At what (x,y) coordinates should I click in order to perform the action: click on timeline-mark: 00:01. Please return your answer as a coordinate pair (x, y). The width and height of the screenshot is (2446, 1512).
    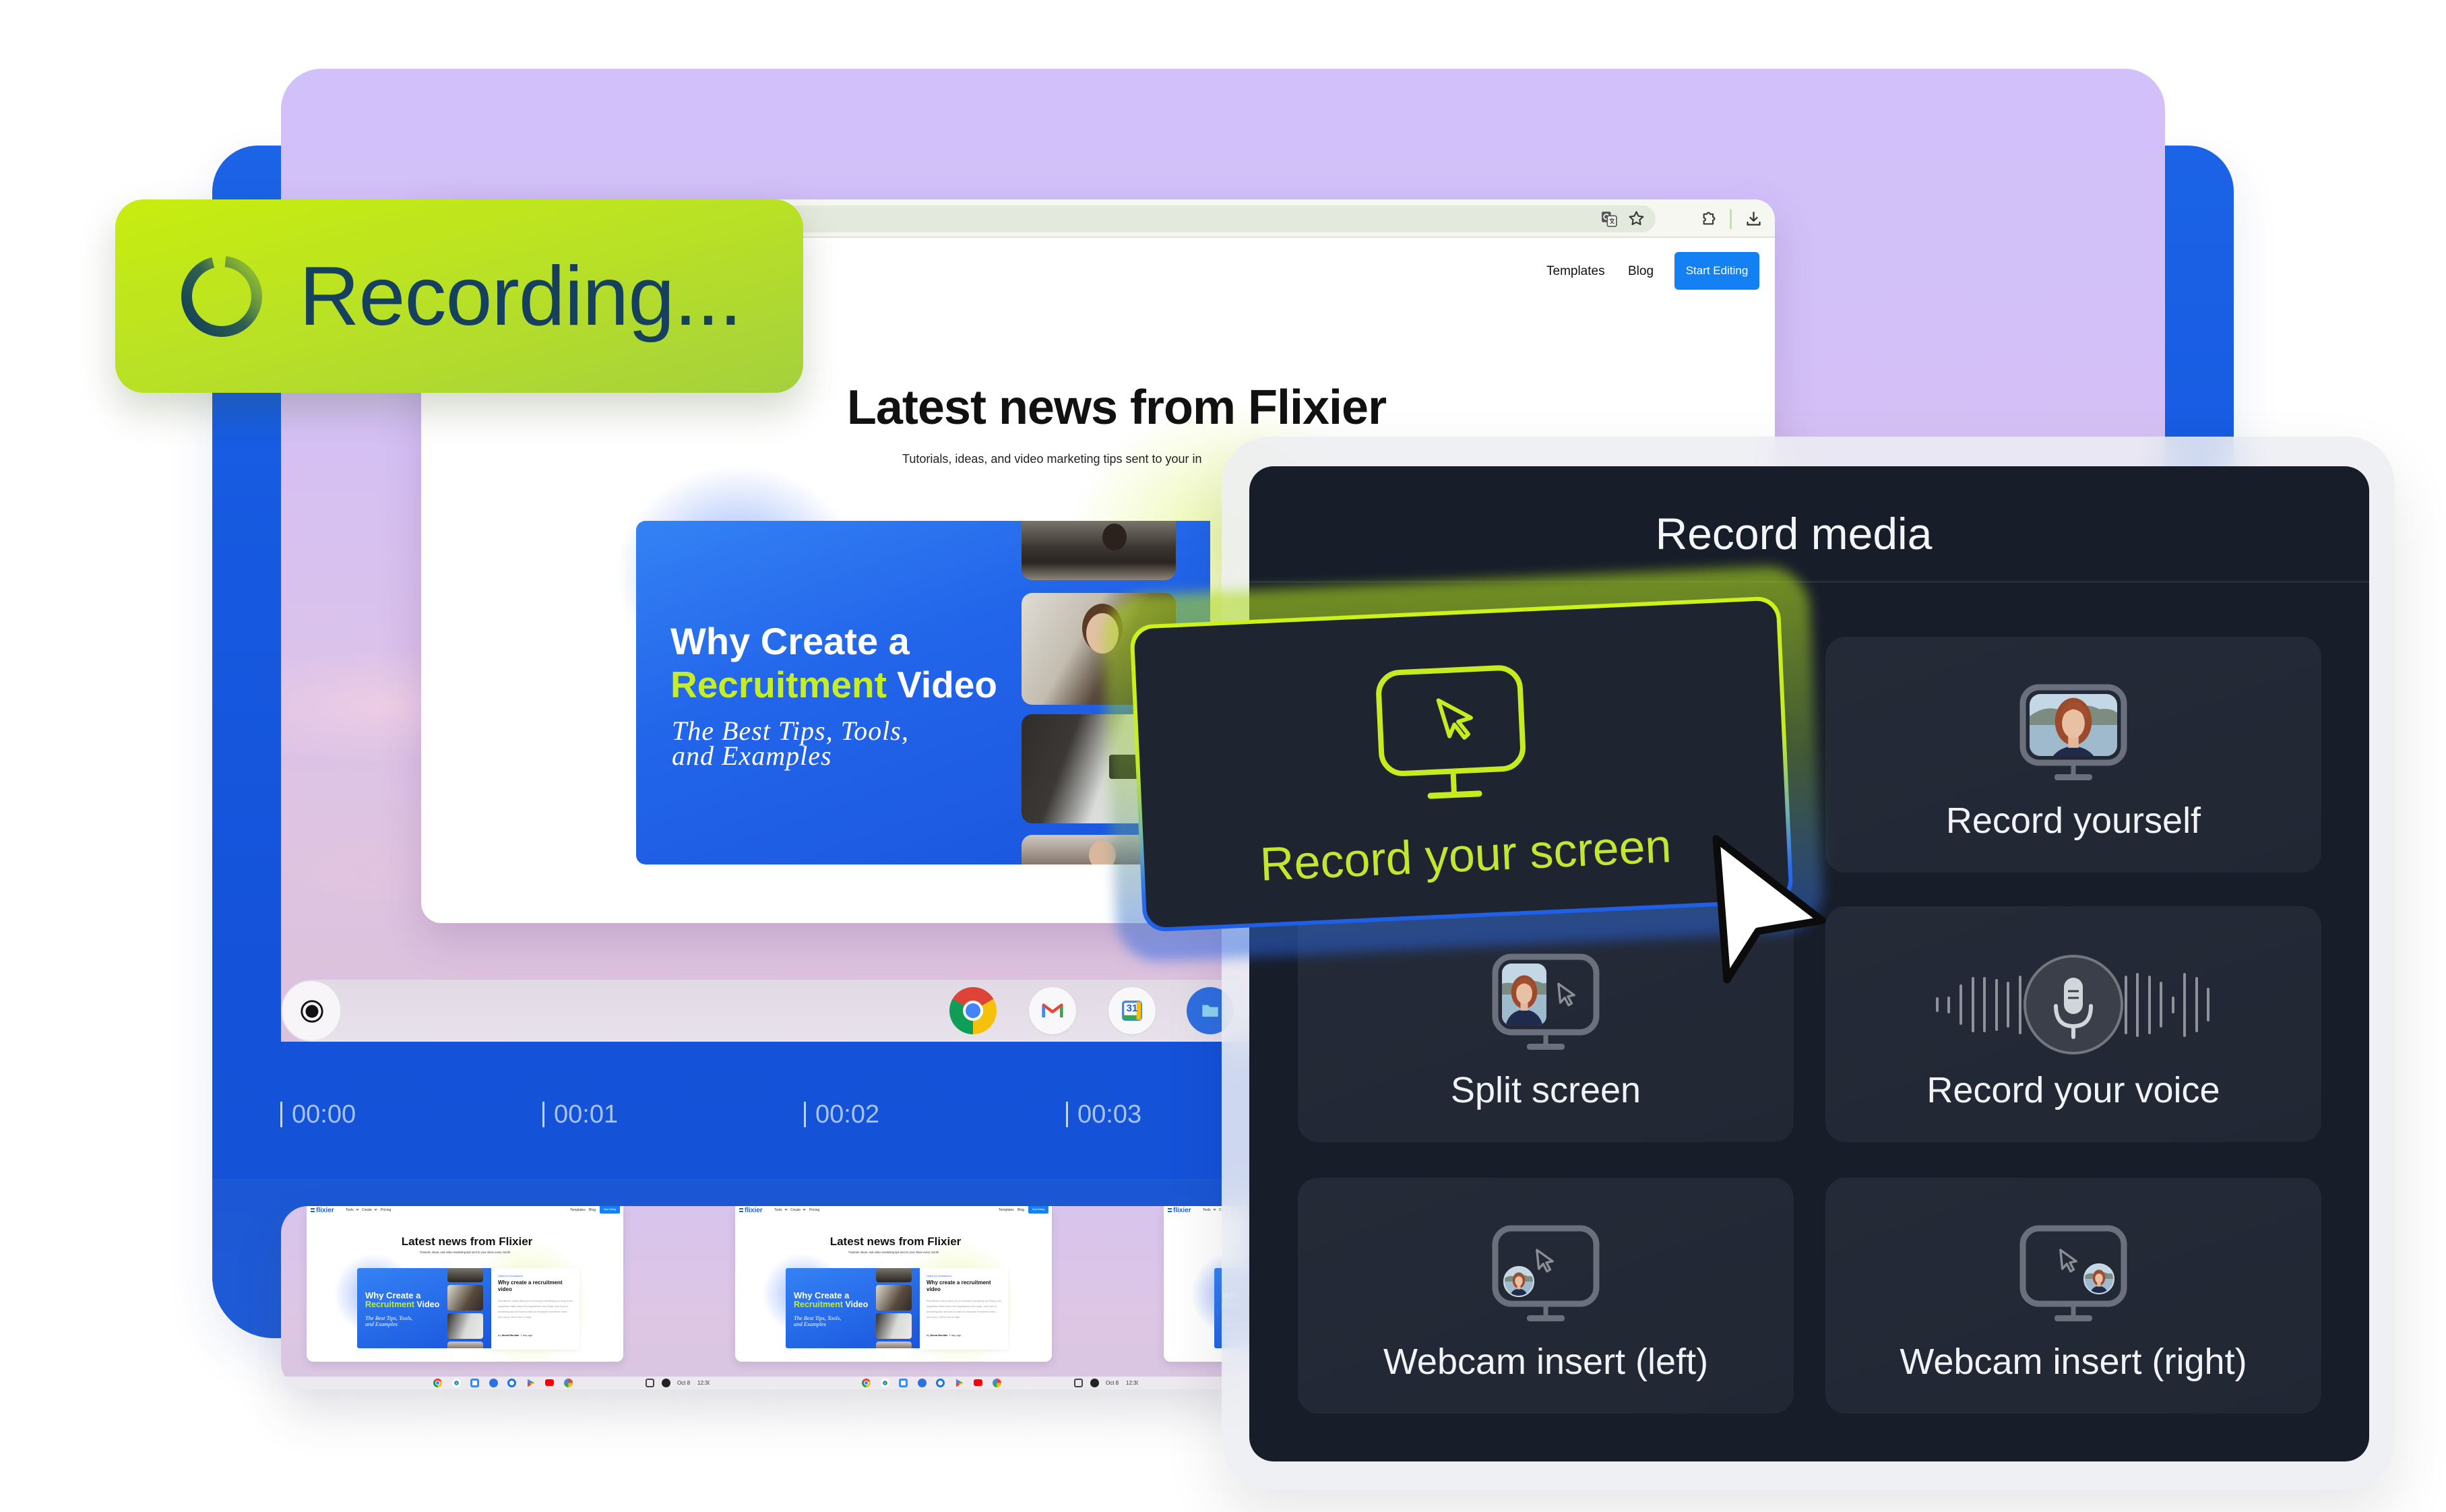
    Looking at the image, I should click on (580, 1114).